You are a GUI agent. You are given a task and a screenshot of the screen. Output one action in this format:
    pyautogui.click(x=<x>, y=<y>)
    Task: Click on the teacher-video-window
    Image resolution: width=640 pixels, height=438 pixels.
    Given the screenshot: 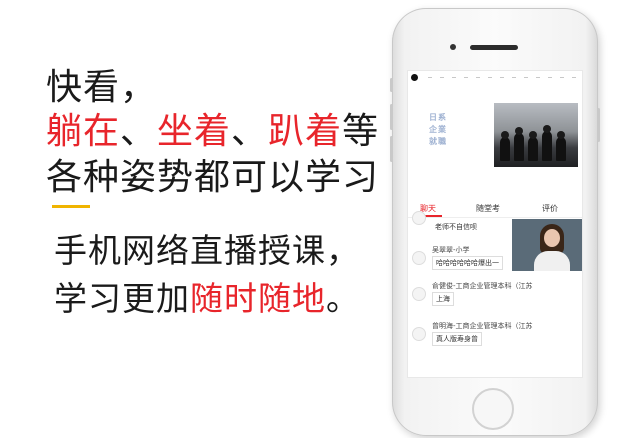 What is the action you would take?
    pyautogui.click(x=547, y=245)
    